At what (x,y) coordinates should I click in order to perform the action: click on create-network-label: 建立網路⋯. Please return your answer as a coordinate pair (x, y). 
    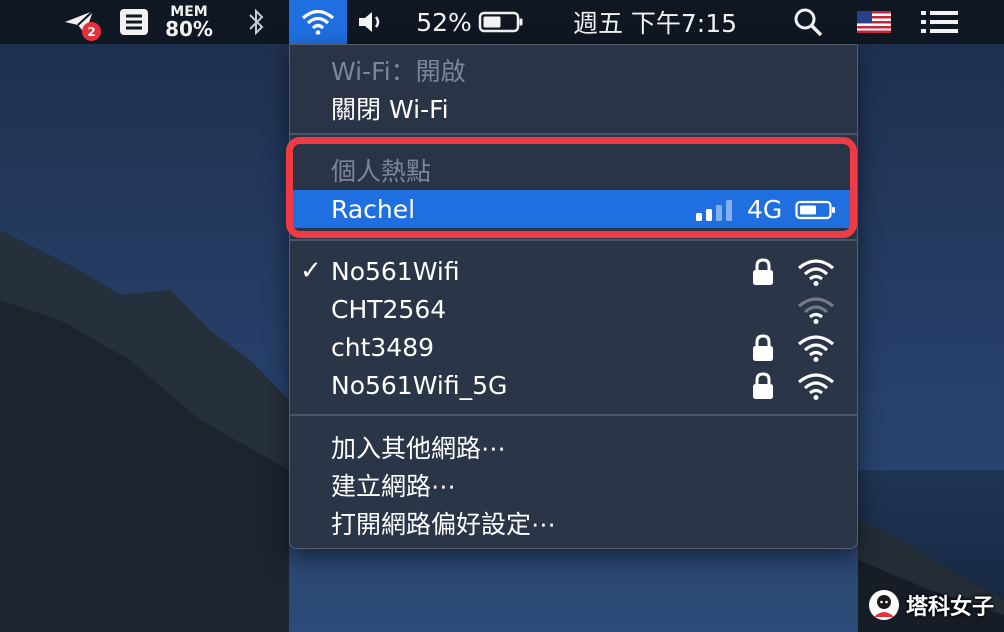
    Looking at the image, I should click on (394, 486).